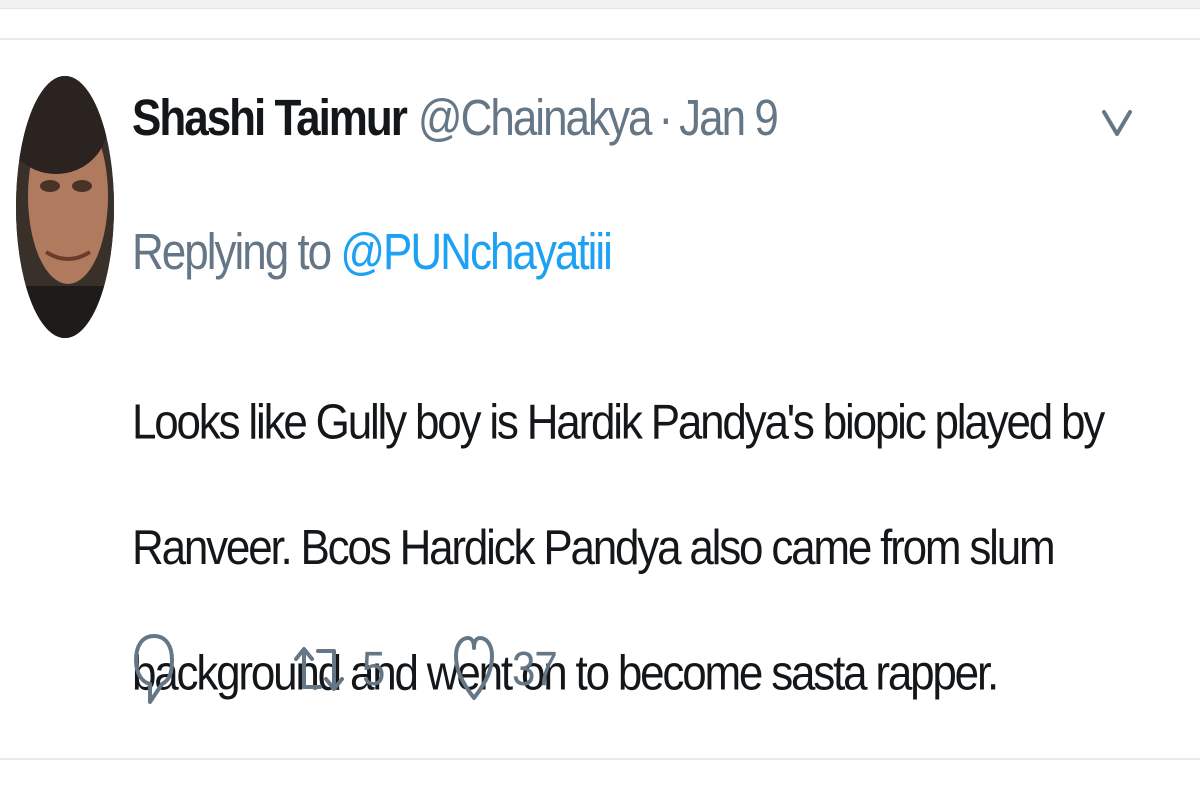 Image resolution: width=1200 pixels, height=802 pixels. What do you see at coordinates (729, 119) in the screenshot?
I see `tweet-date: Jan 9` at bounding box center [729, 119].